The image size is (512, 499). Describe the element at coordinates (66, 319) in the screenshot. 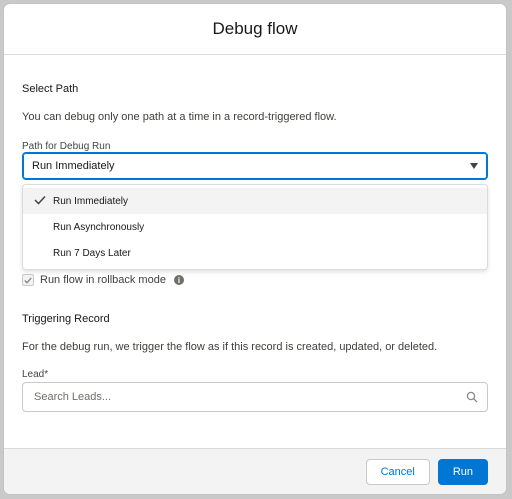

I see `triggering-record-heading: Triggering Record` at that location.